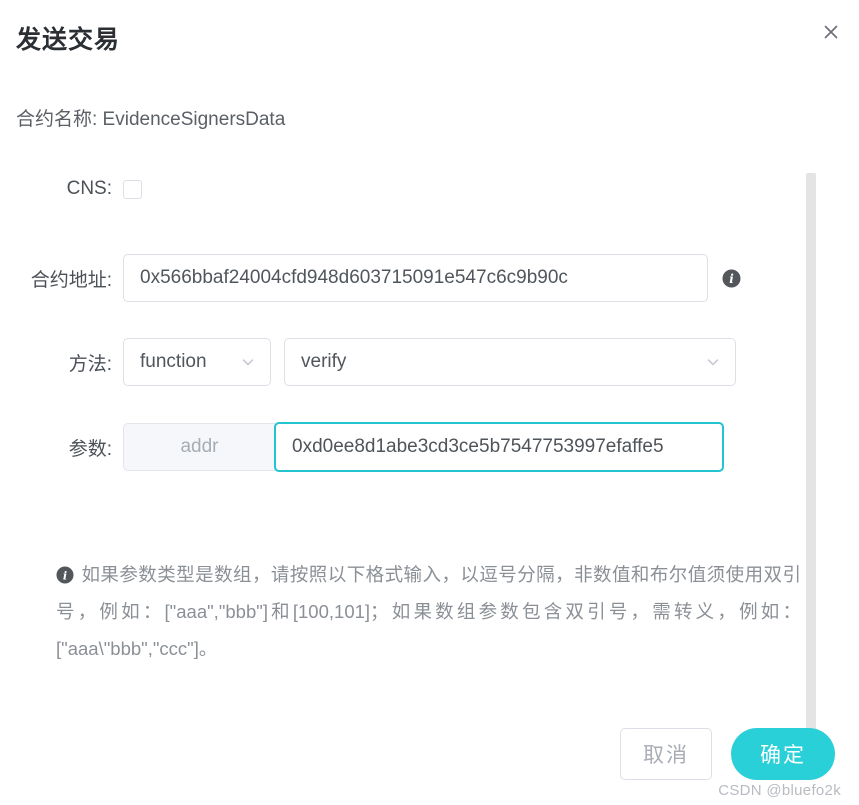  What do you see at coordinates (779, 790) in the screenshot?
I see `watermark: CSDN @bluefo2k` at bounding box center [779, 790].